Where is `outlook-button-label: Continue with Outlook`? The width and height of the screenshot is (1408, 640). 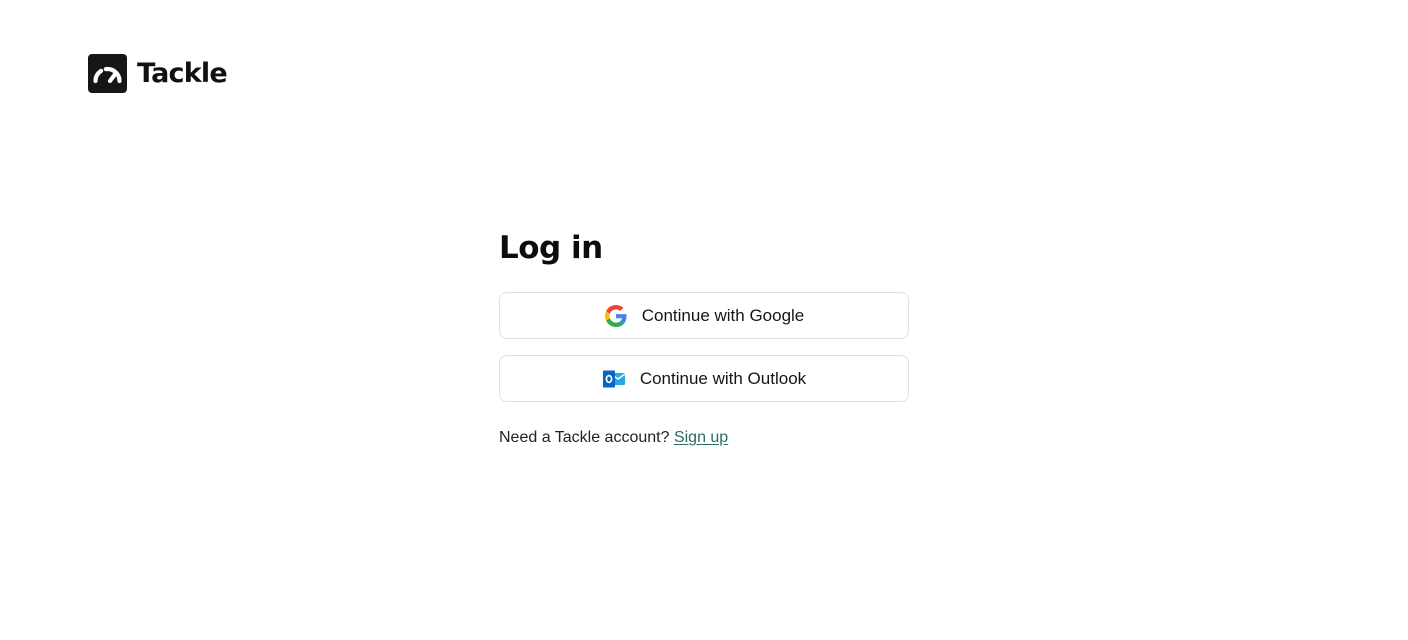 outlook-button-label: Continue with Outlook is located at coordinates (723, 378).